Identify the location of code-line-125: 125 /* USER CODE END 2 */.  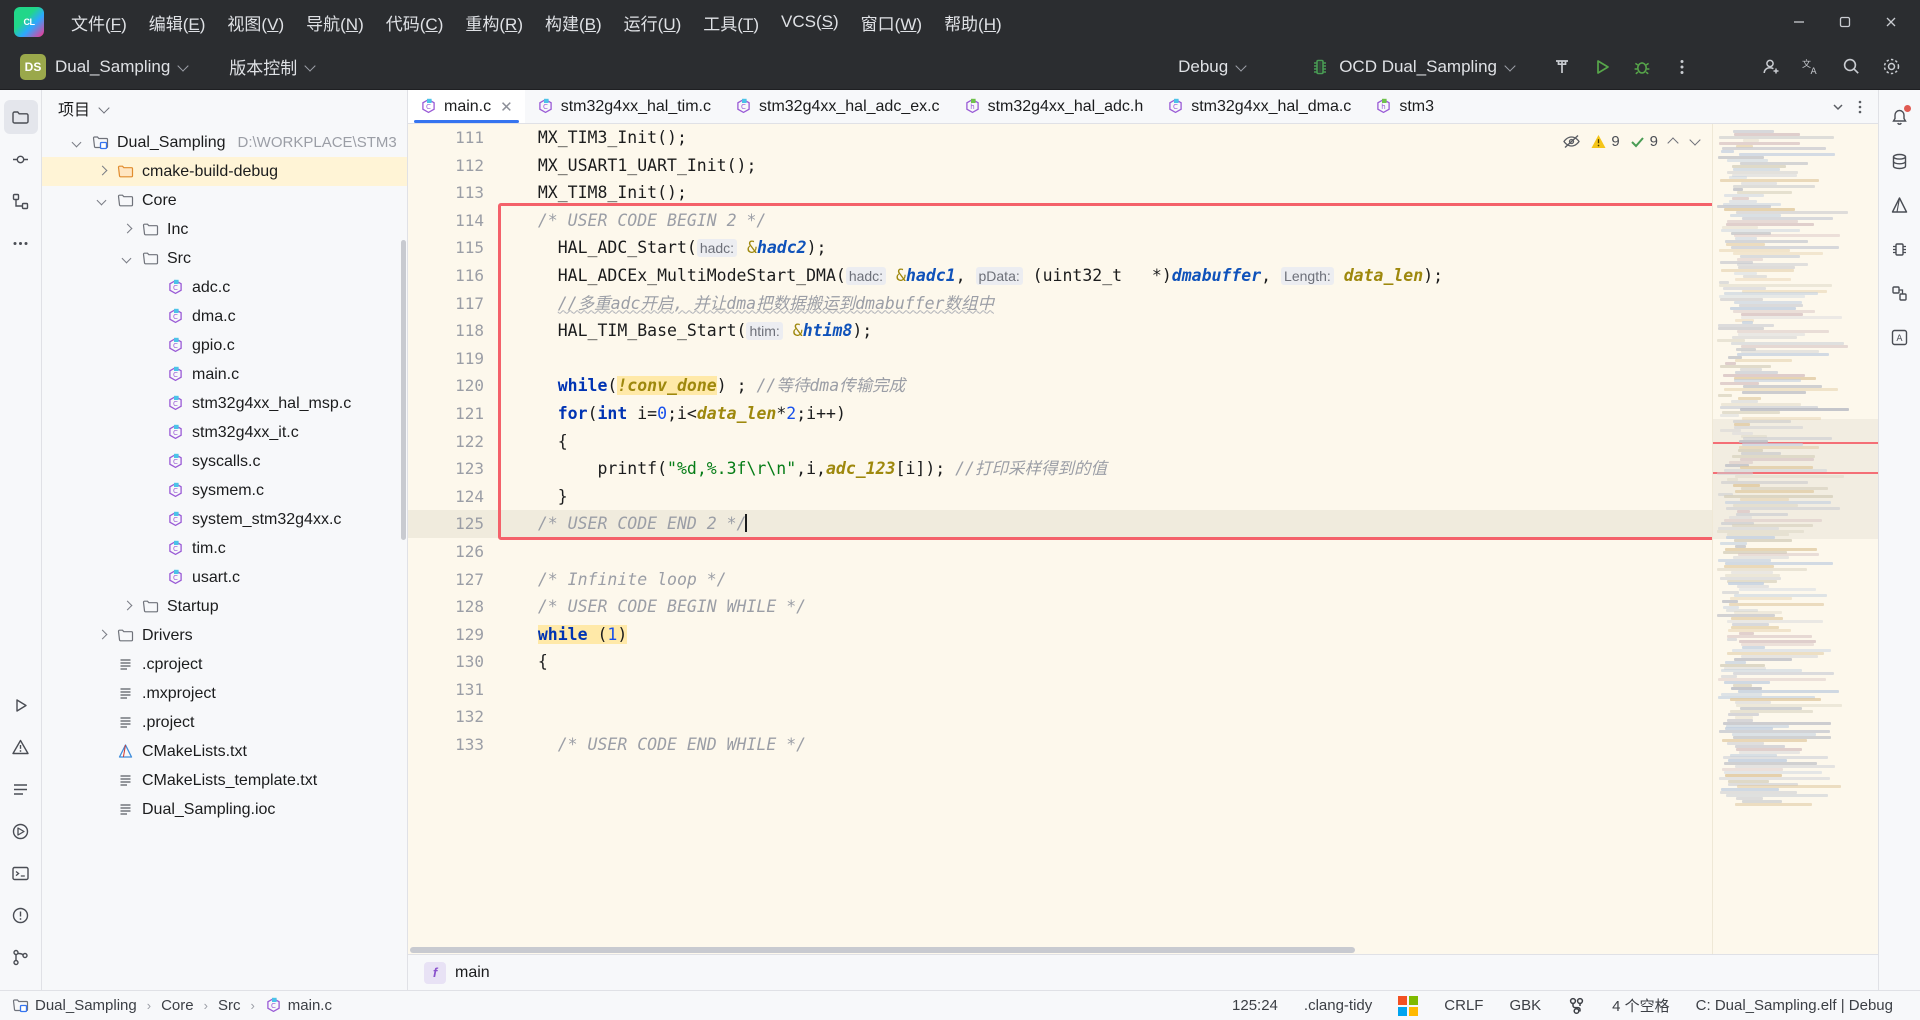
(1143, 524).